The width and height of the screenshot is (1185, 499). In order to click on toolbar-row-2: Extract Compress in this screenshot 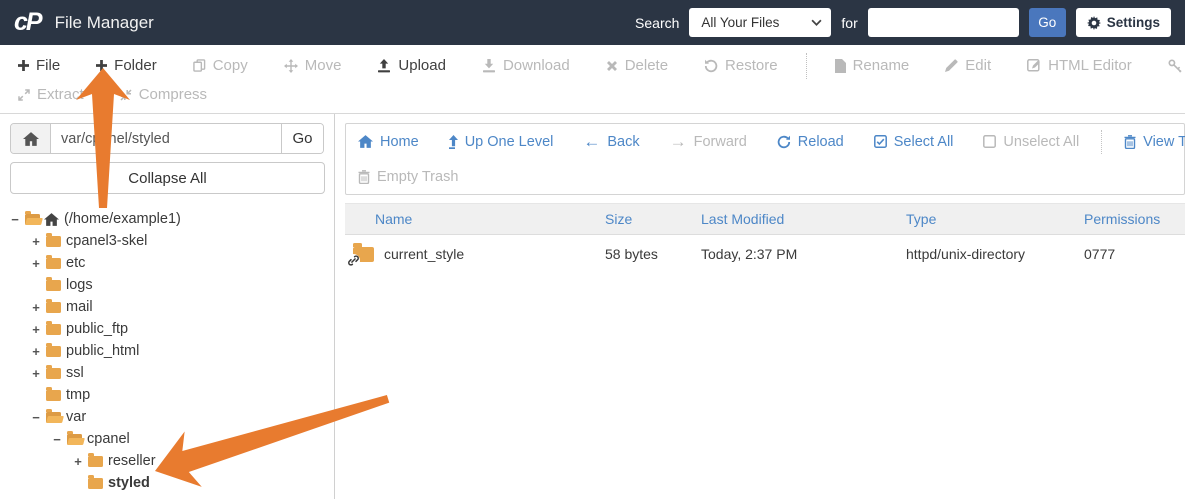, I will do `click(592, 94)`.